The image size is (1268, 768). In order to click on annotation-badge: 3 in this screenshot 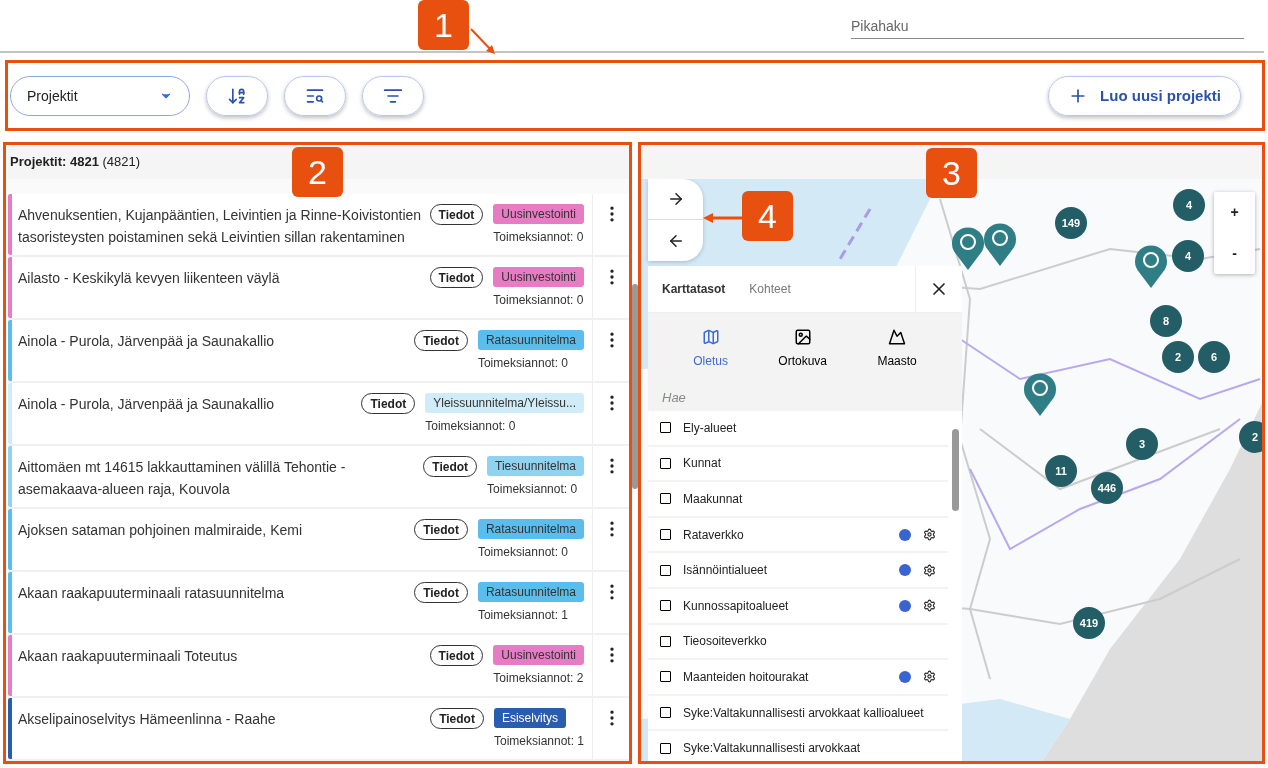, I will do `click(951, 173)`.